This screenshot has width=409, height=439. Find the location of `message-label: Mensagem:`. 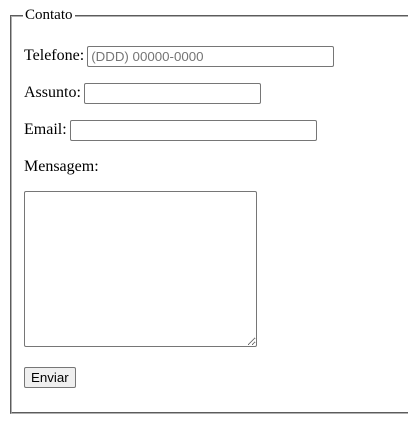

message-label: Mensagem: is located at coordinates (61, 166).